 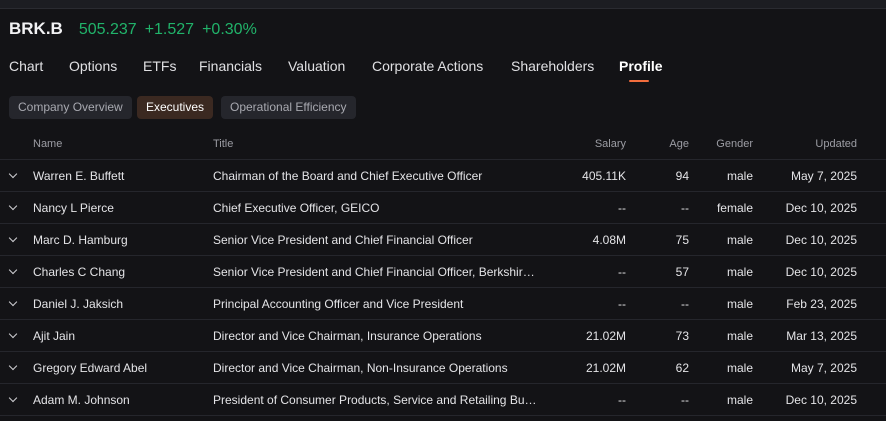 What do you see at coordinates (93, 66) in the screenshot?
I see `tab-options: Options` at bounding box center [93, 66].